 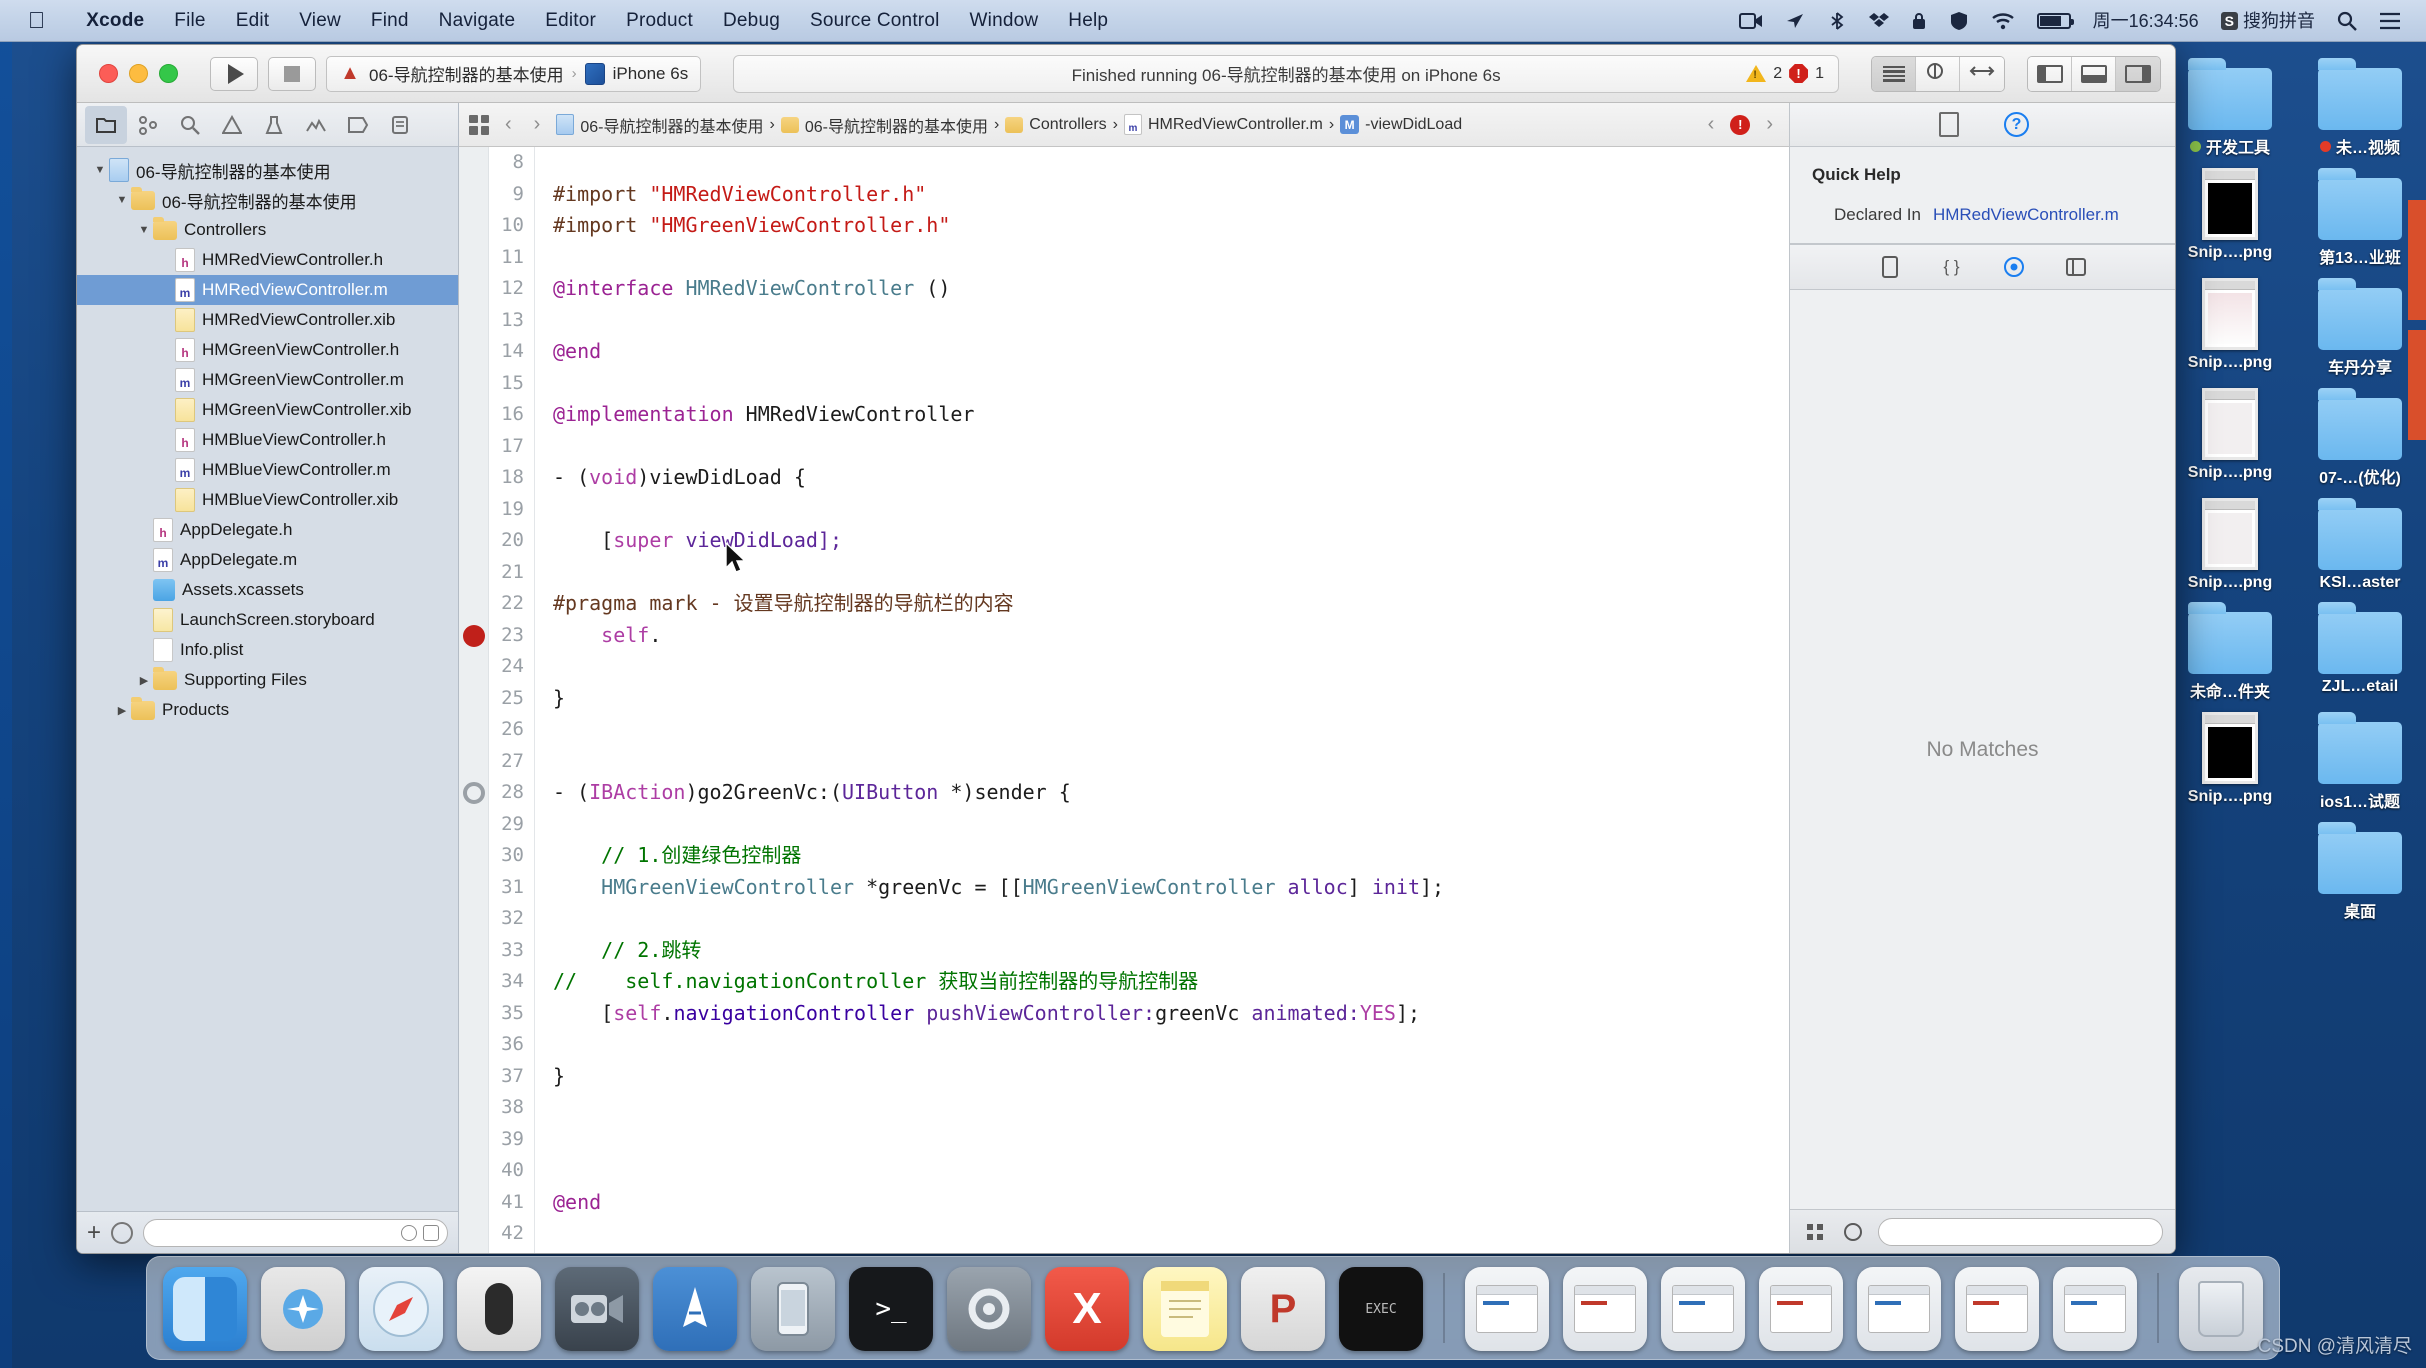 What do you see at coordinates (1982, 267) in the screenshot?
I see `library-tab-bar: { }` at bounding box center [1982, 267].